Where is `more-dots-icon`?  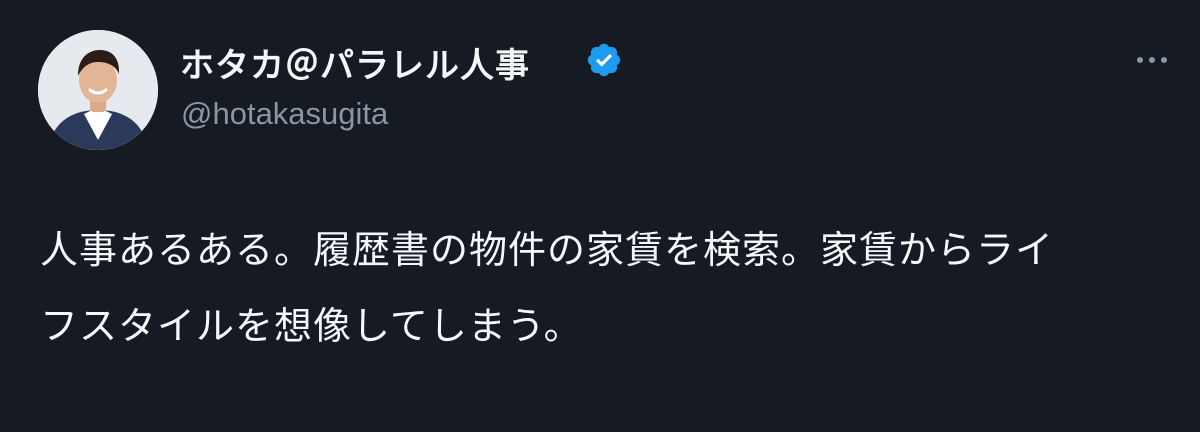
more-dots-icon is located at coordinates (1140, 60).